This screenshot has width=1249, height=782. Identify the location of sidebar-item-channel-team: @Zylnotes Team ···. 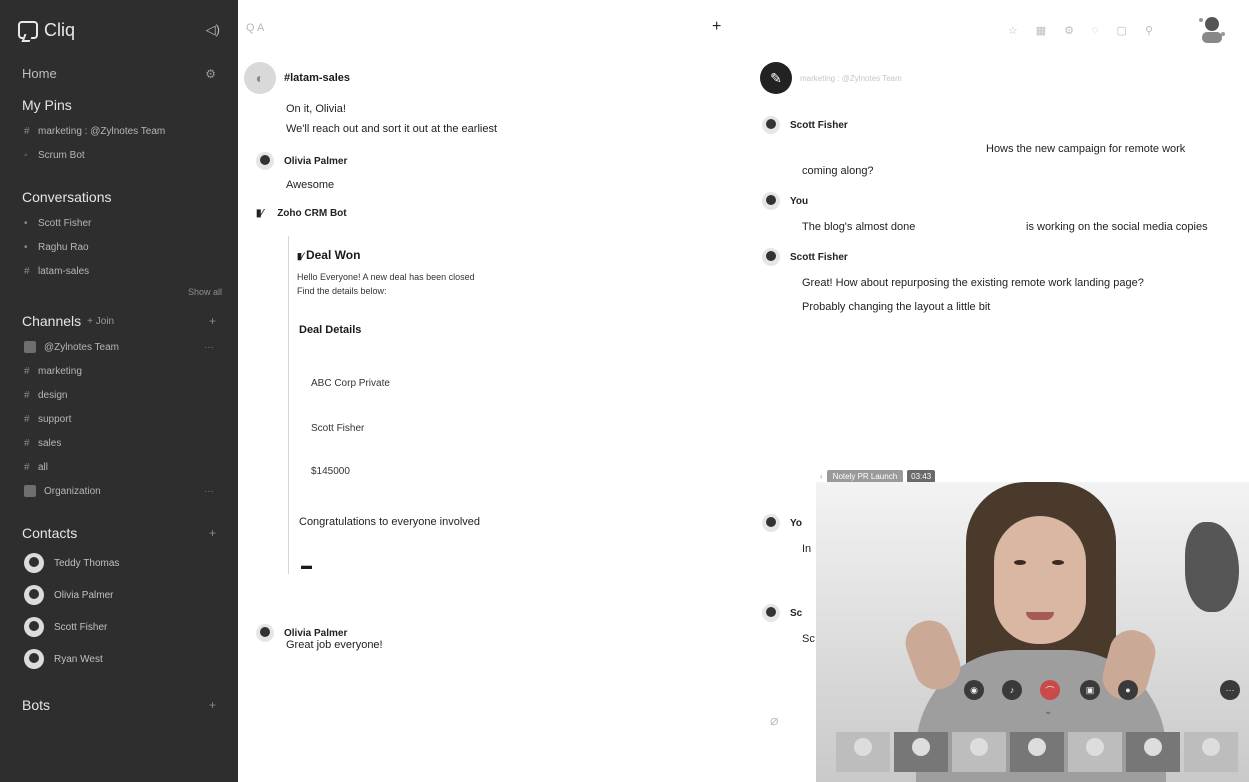
(119, 347).